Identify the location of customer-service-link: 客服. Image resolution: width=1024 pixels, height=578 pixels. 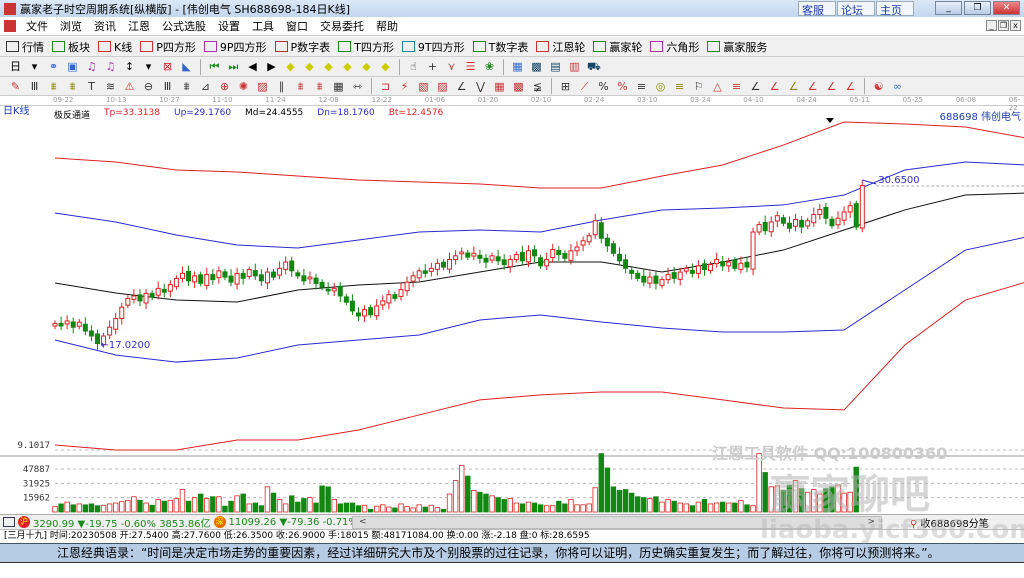
(817, 9).